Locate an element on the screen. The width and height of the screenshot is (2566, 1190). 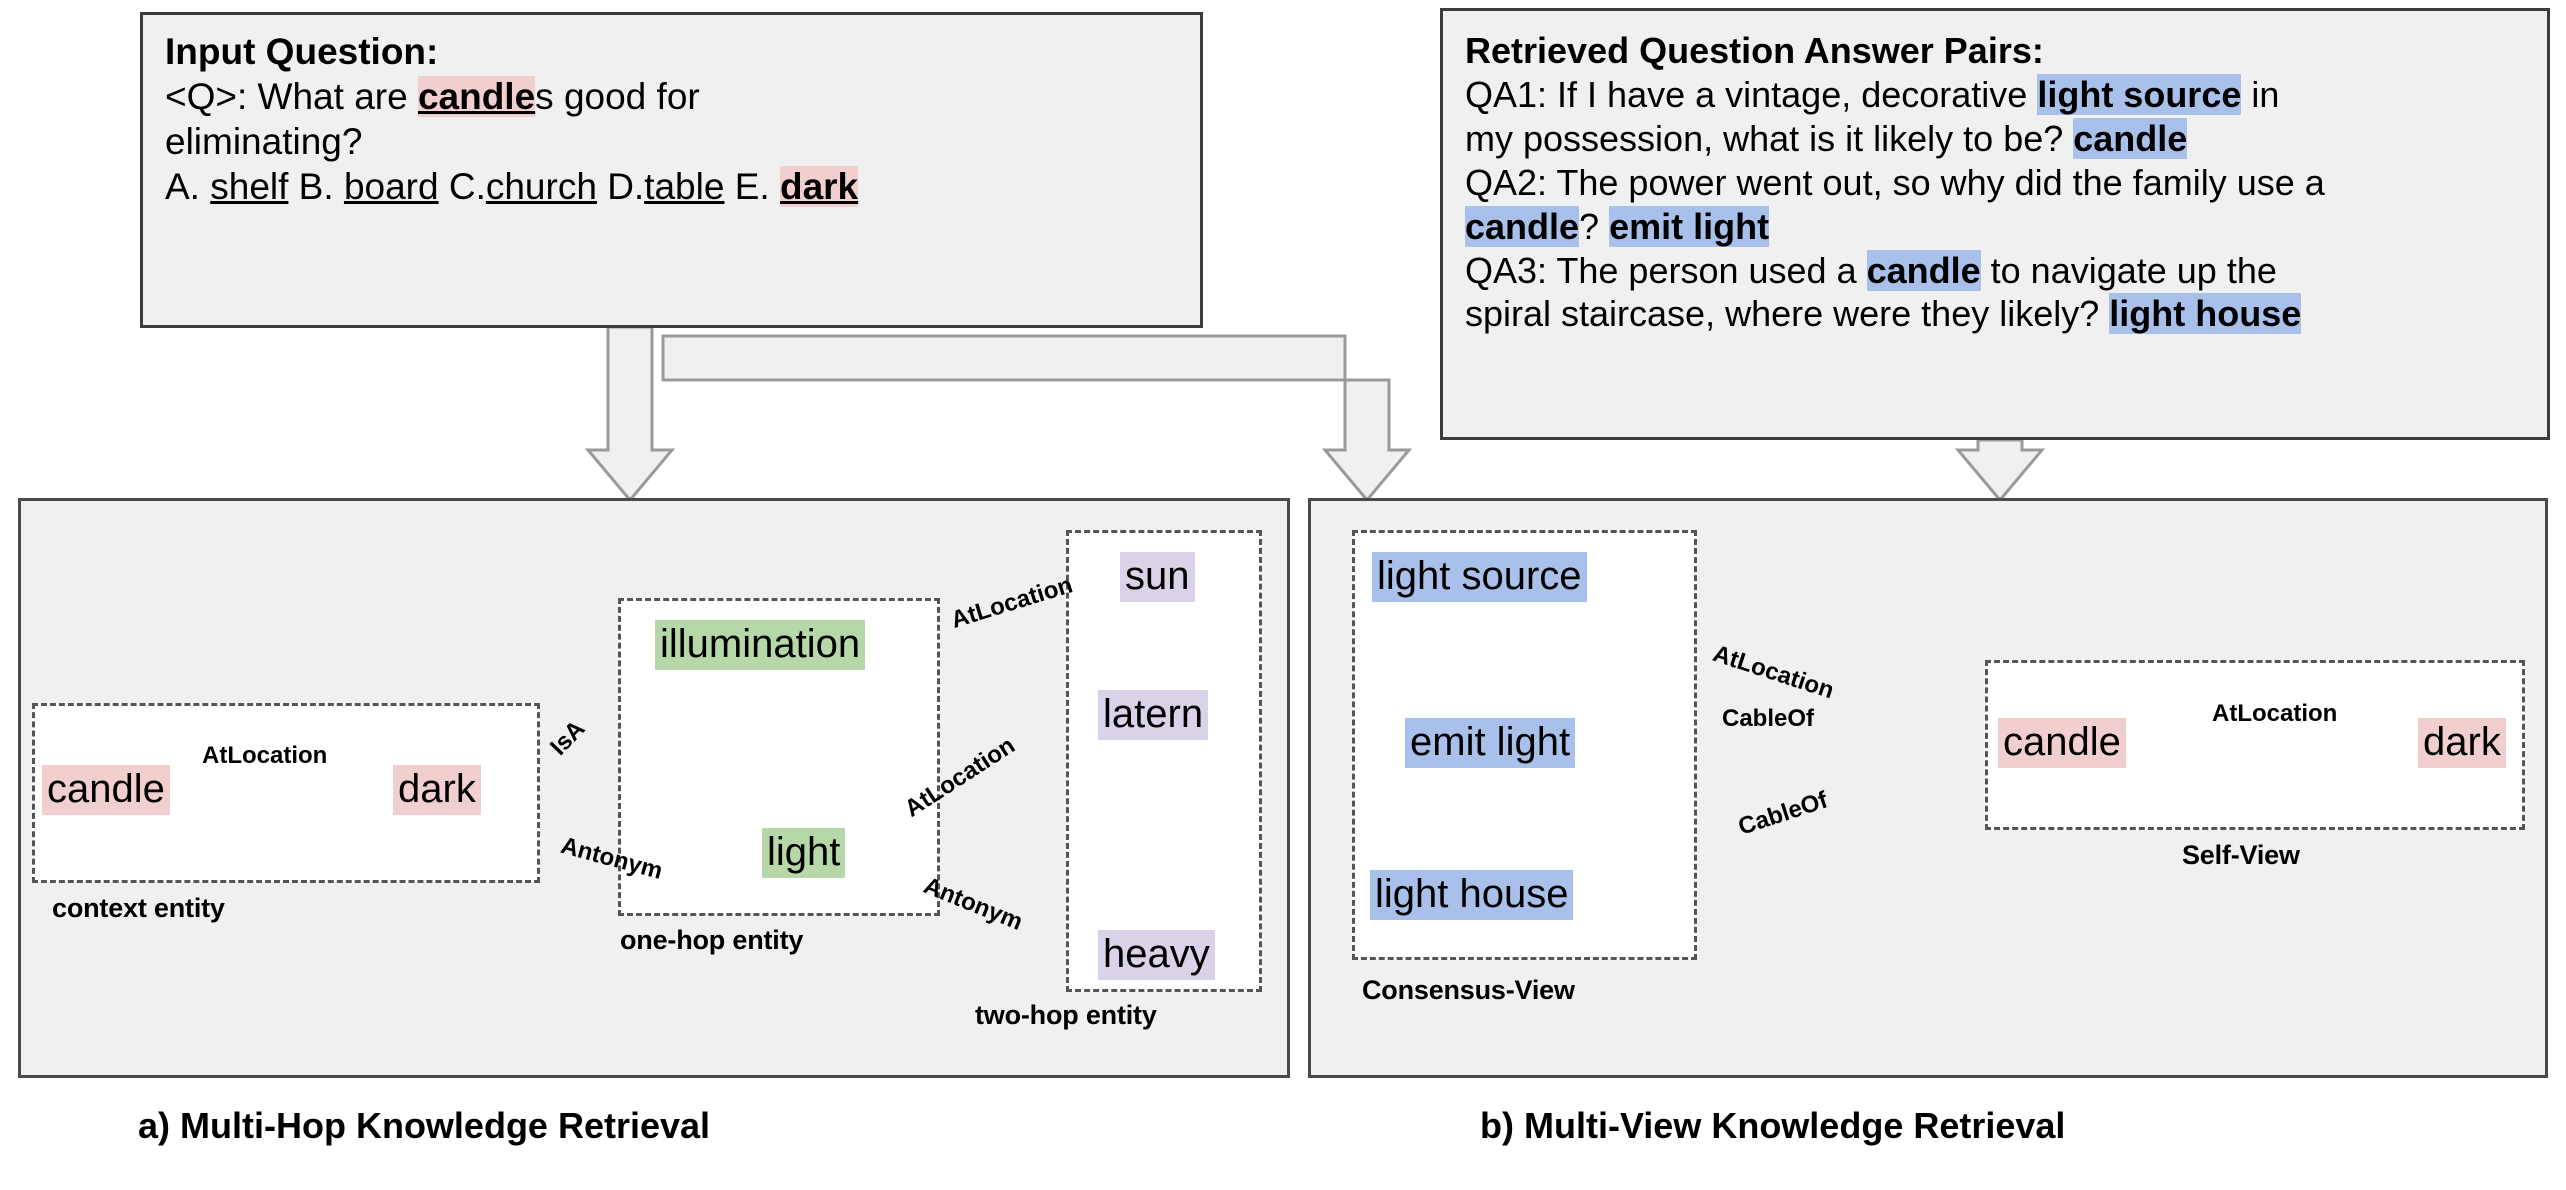
q-prefix: <Q>: What are is located at coordinates (291, 97).